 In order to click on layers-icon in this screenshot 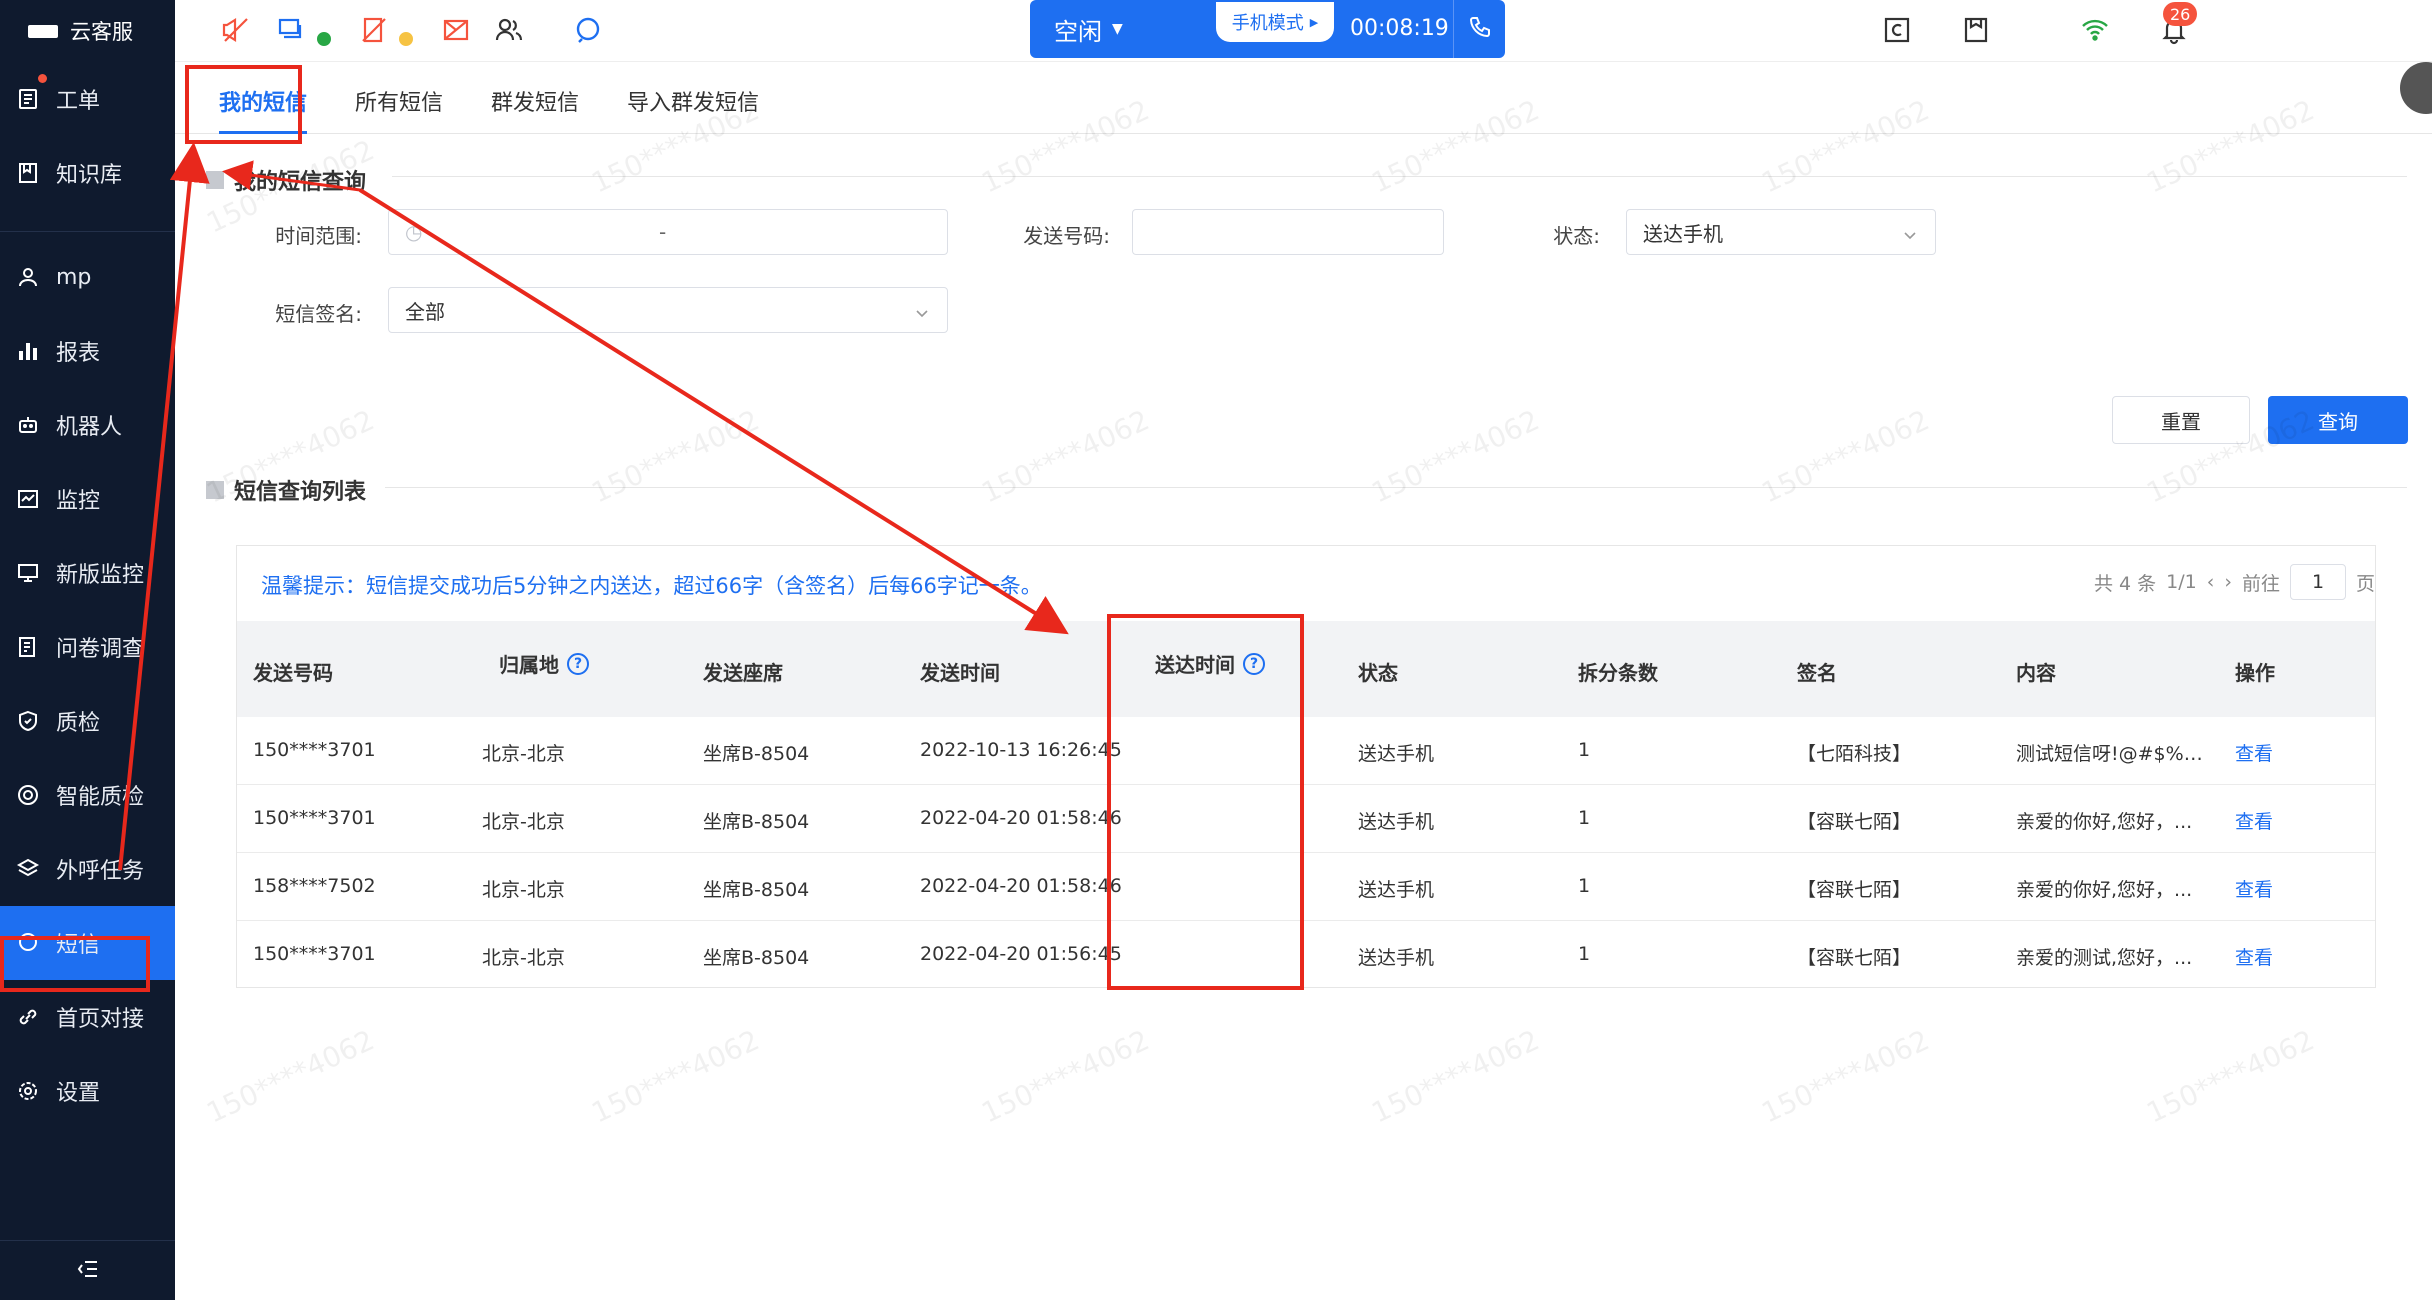, I will do `click(28, 869)`.